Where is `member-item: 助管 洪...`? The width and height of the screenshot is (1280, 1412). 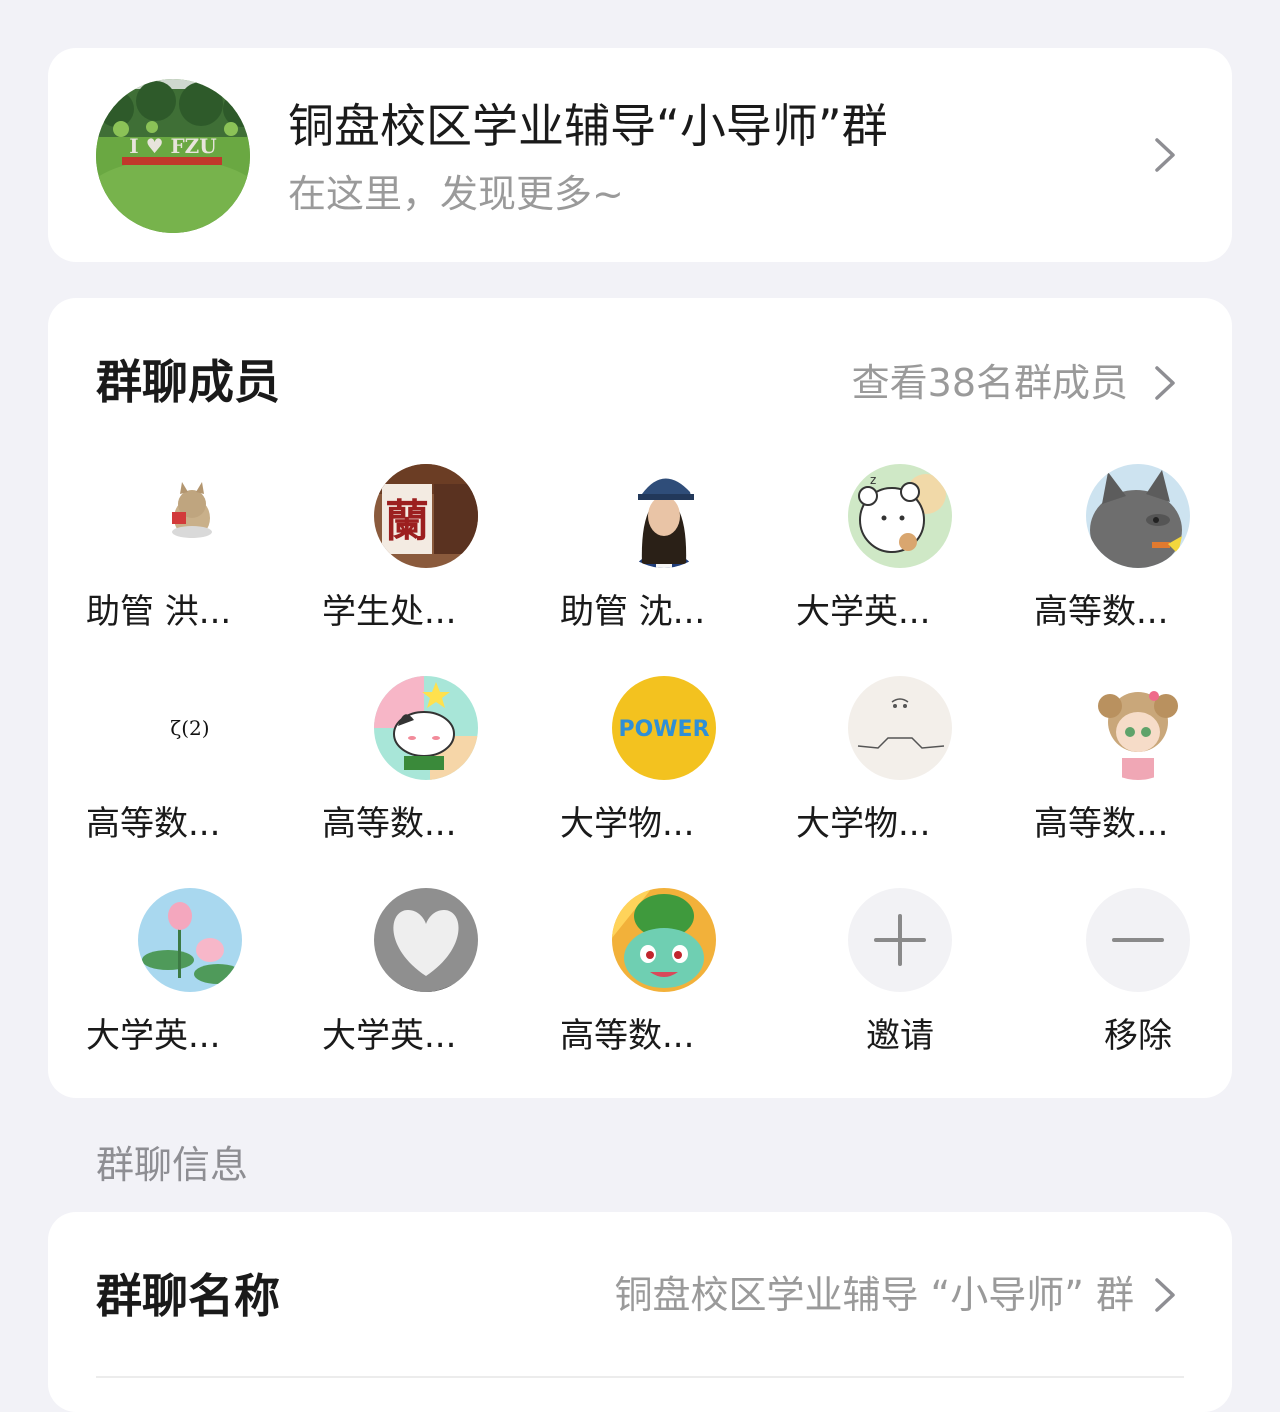 member-item: 助管 洪... is located at coordinates (186, 564).